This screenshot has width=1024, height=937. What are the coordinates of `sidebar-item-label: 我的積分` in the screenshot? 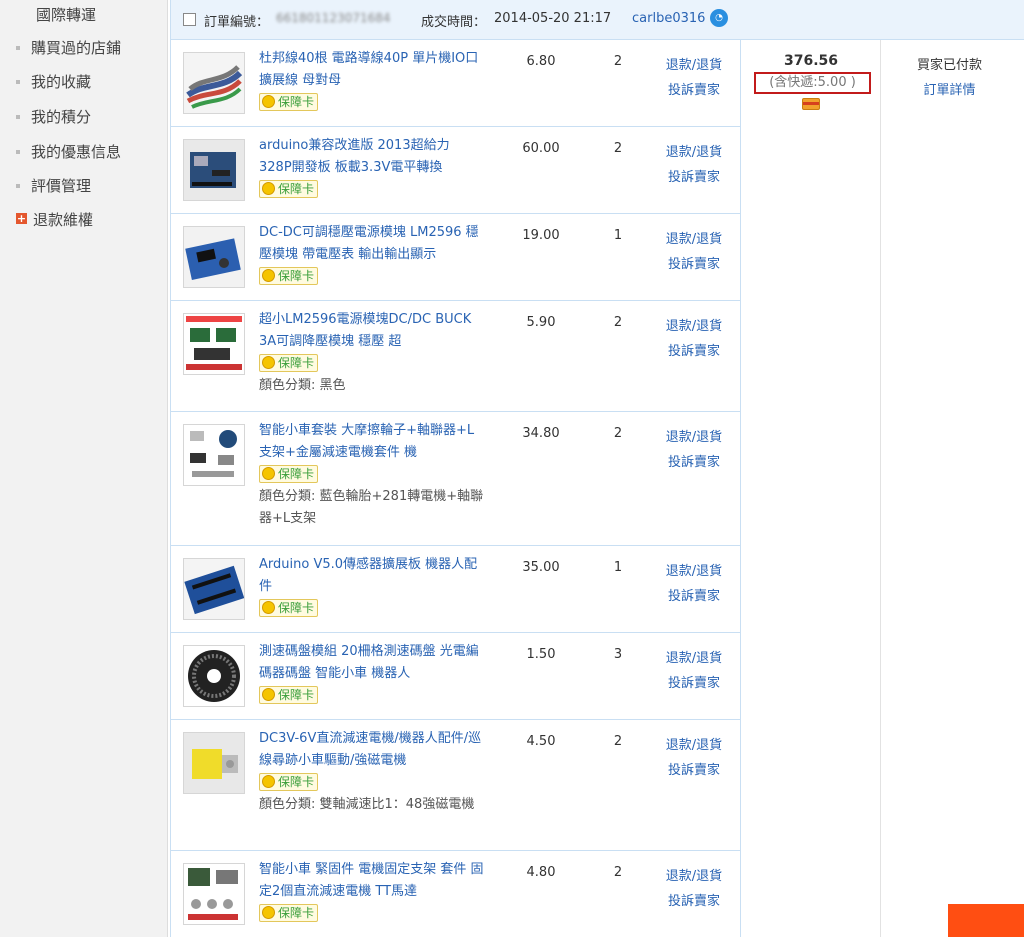 It's located at (61, 117).